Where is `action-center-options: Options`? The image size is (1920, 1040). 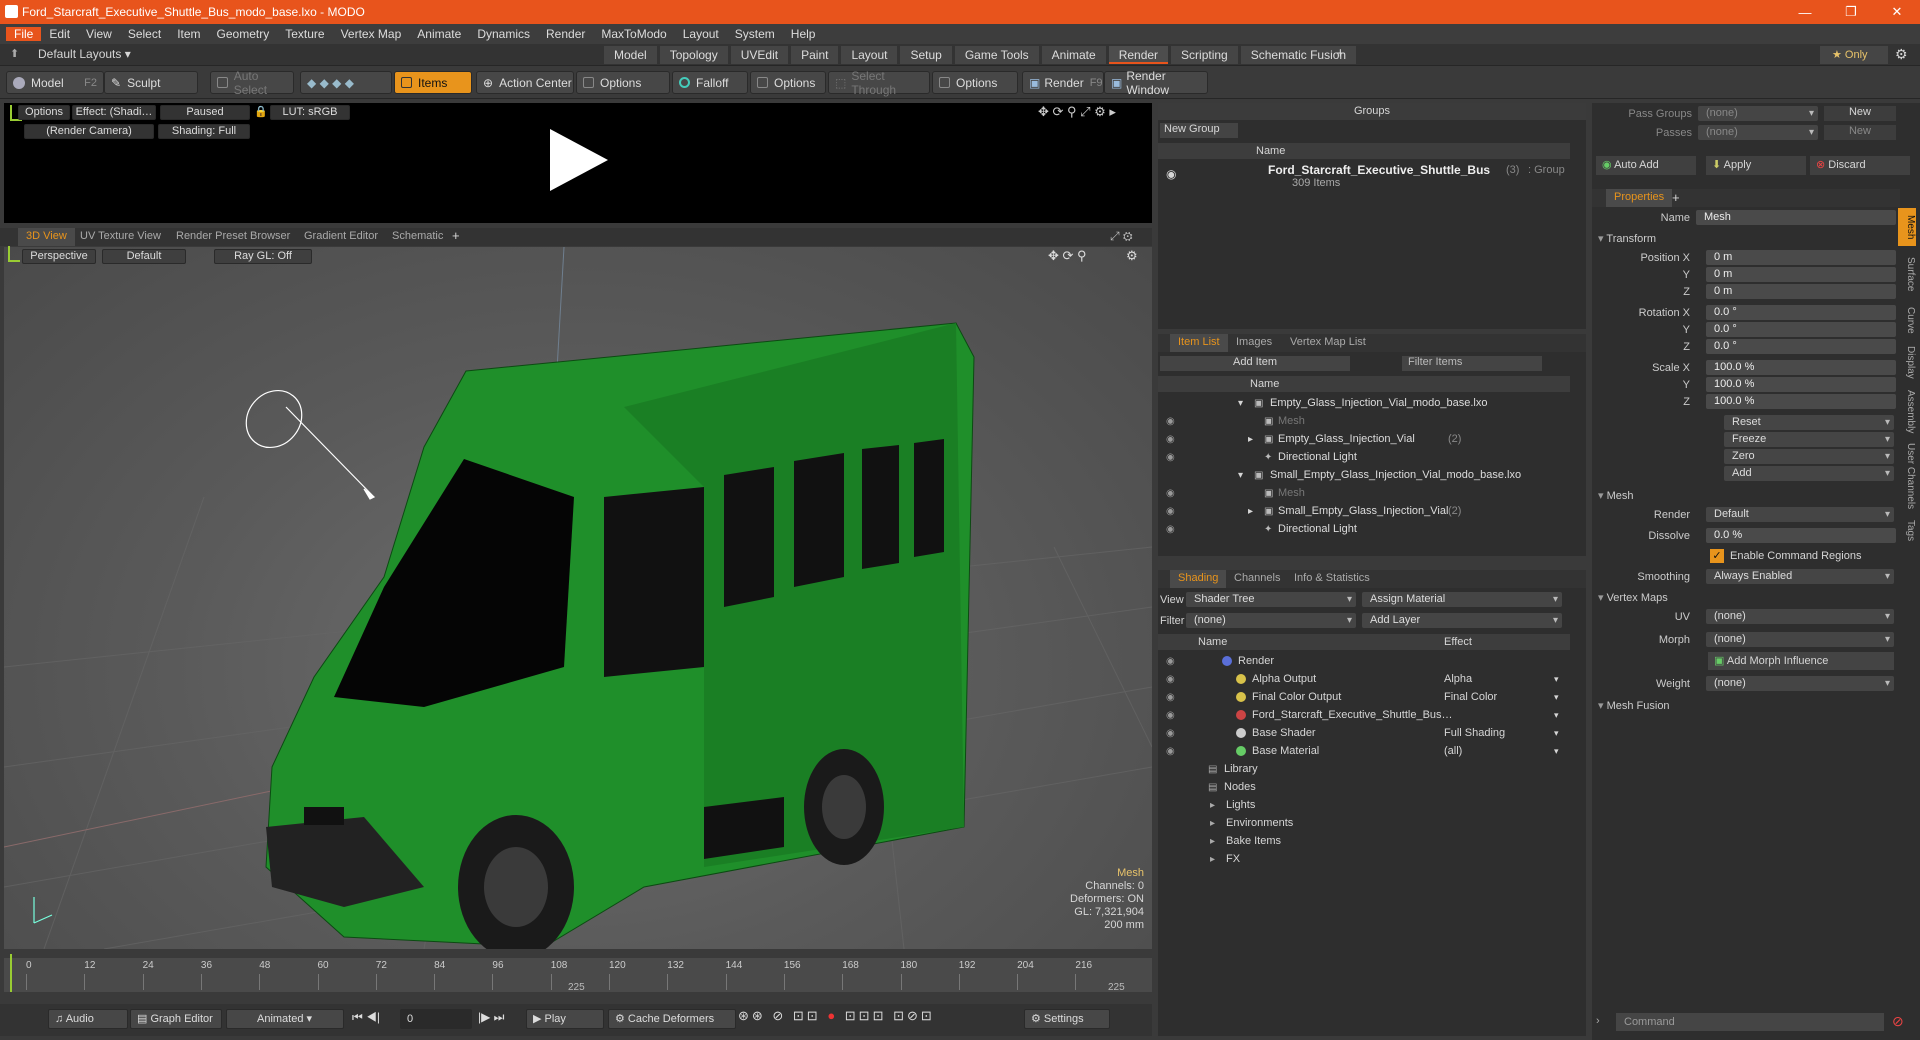
action-center-options: Options is located at coordinates (623, 82).